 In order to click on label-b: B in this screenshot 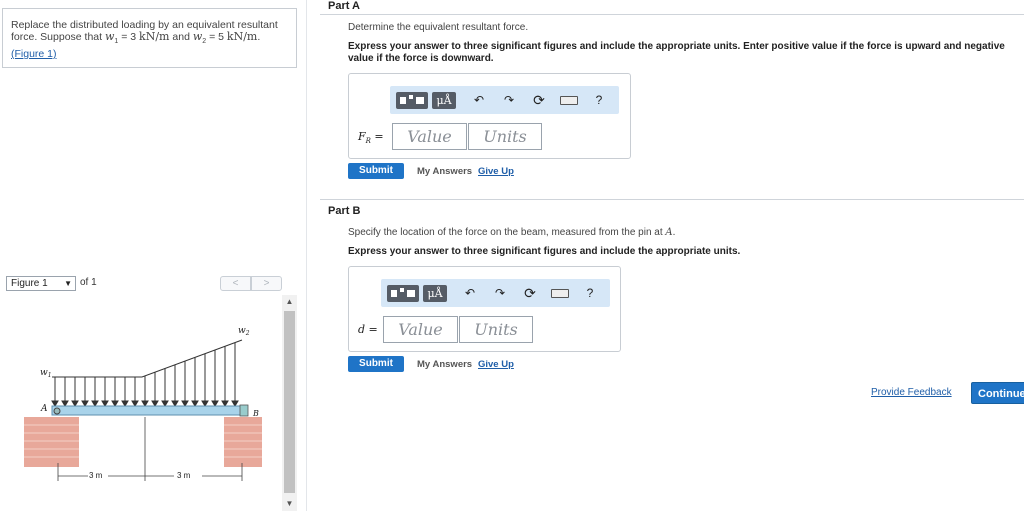, I will do `click(255, 413)`.